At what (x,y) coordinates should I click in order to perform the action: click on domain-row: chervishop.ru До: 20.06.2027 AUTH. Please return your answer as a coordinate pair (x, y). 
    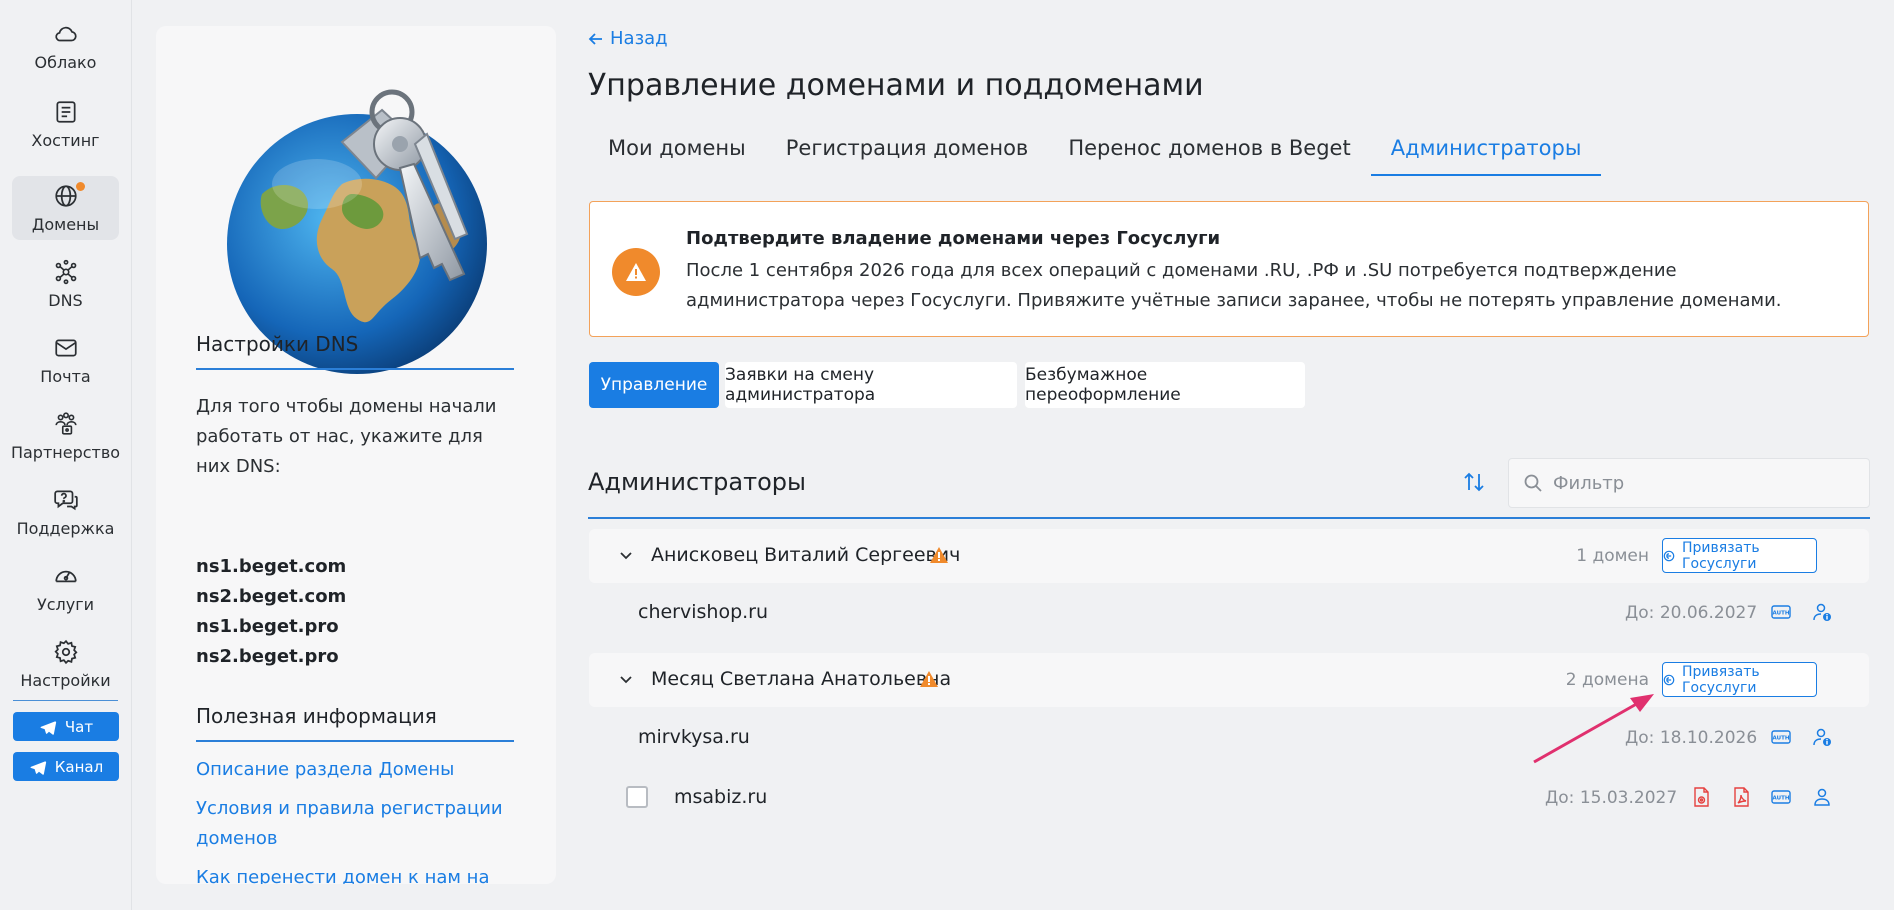
    Looking at the image, I should click on (1229, 613).